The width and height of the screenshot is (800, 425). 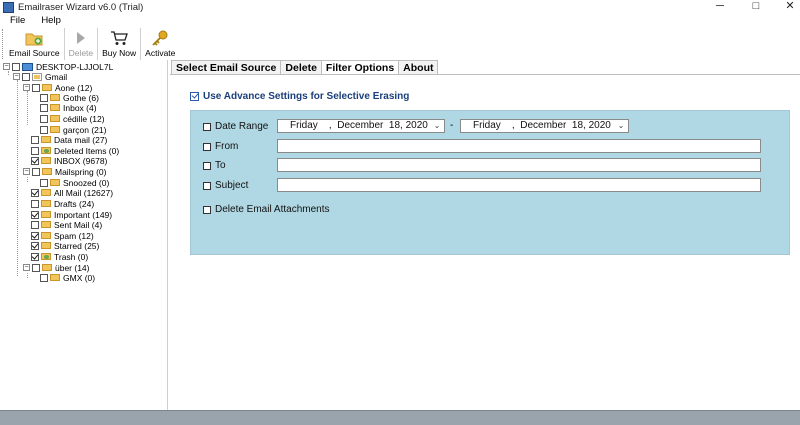 I want to click on delete-button: Delete, so click(x=82, y=44).